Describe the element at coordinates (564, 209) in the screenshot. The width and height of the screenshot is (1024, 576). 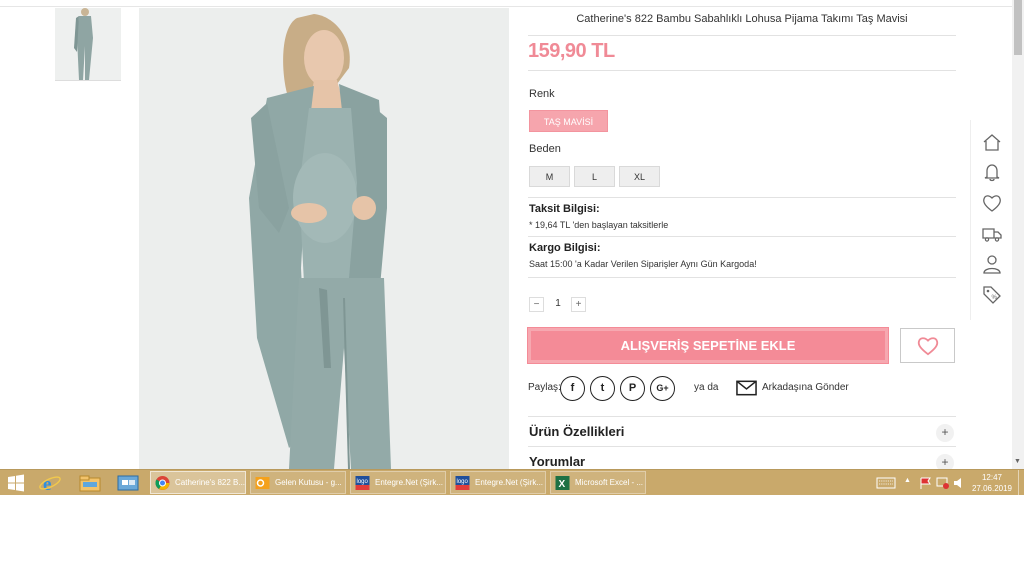
I see `installment-title: Taksit Bilgisi:` at that location.